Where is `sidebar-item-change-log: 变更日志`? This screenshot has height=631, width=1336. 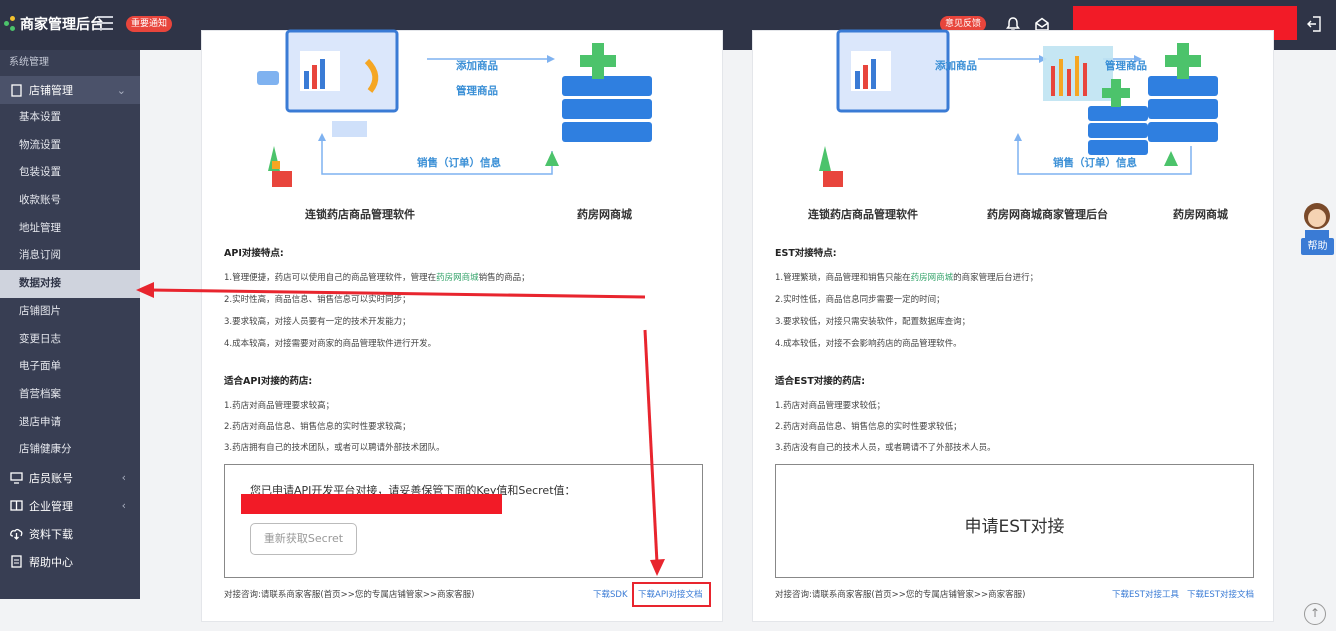 sidebar-item-change-log: 变更日志 is located at coordinates (70, 340).